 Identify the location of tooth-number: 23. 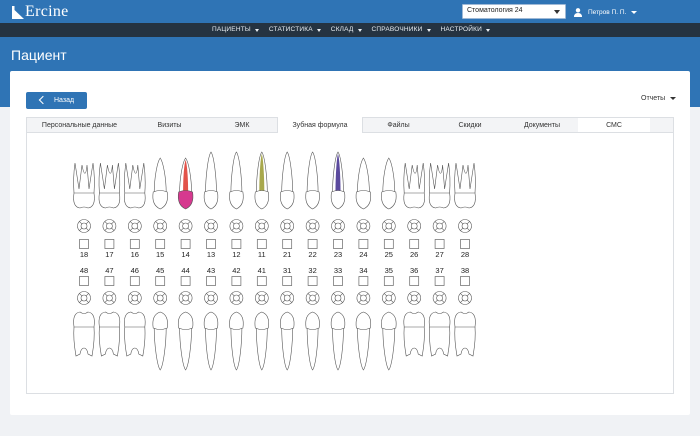
(338, 254).